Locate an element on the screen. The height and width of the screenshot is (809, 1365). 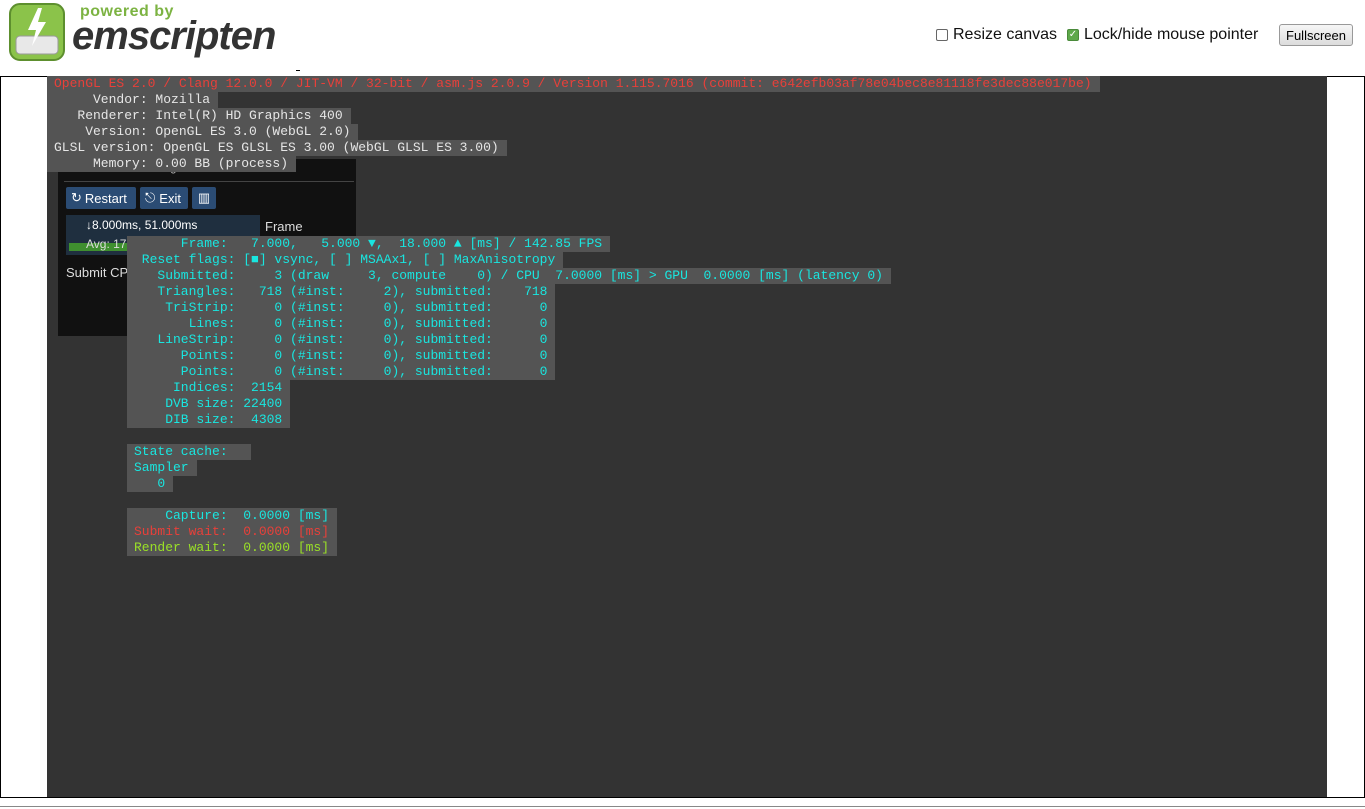
frame-time-minmax-text: 8.000ms, 51.000ms is located at coordinates (145, 225).